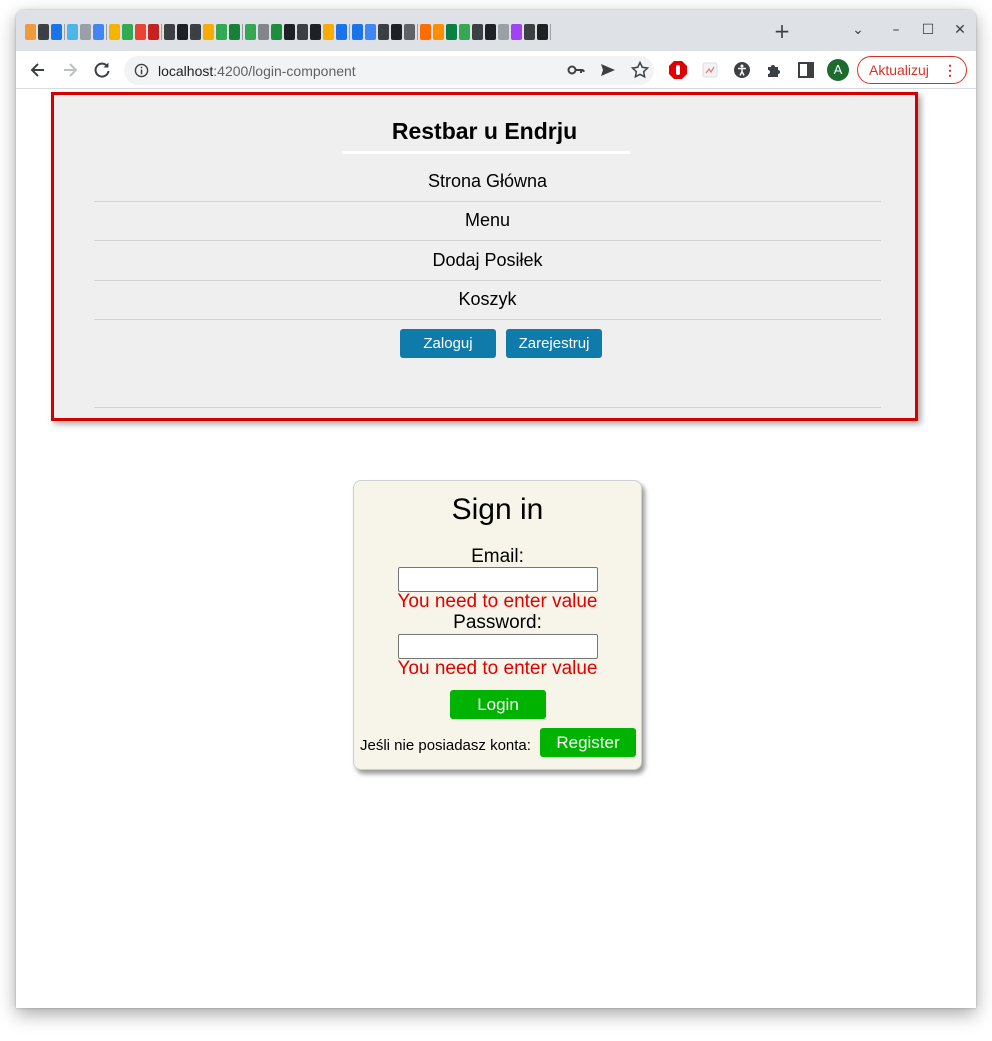 This screenshot has width=992, height=1041. I want to click on pinned-tabs, so click(289, 32).